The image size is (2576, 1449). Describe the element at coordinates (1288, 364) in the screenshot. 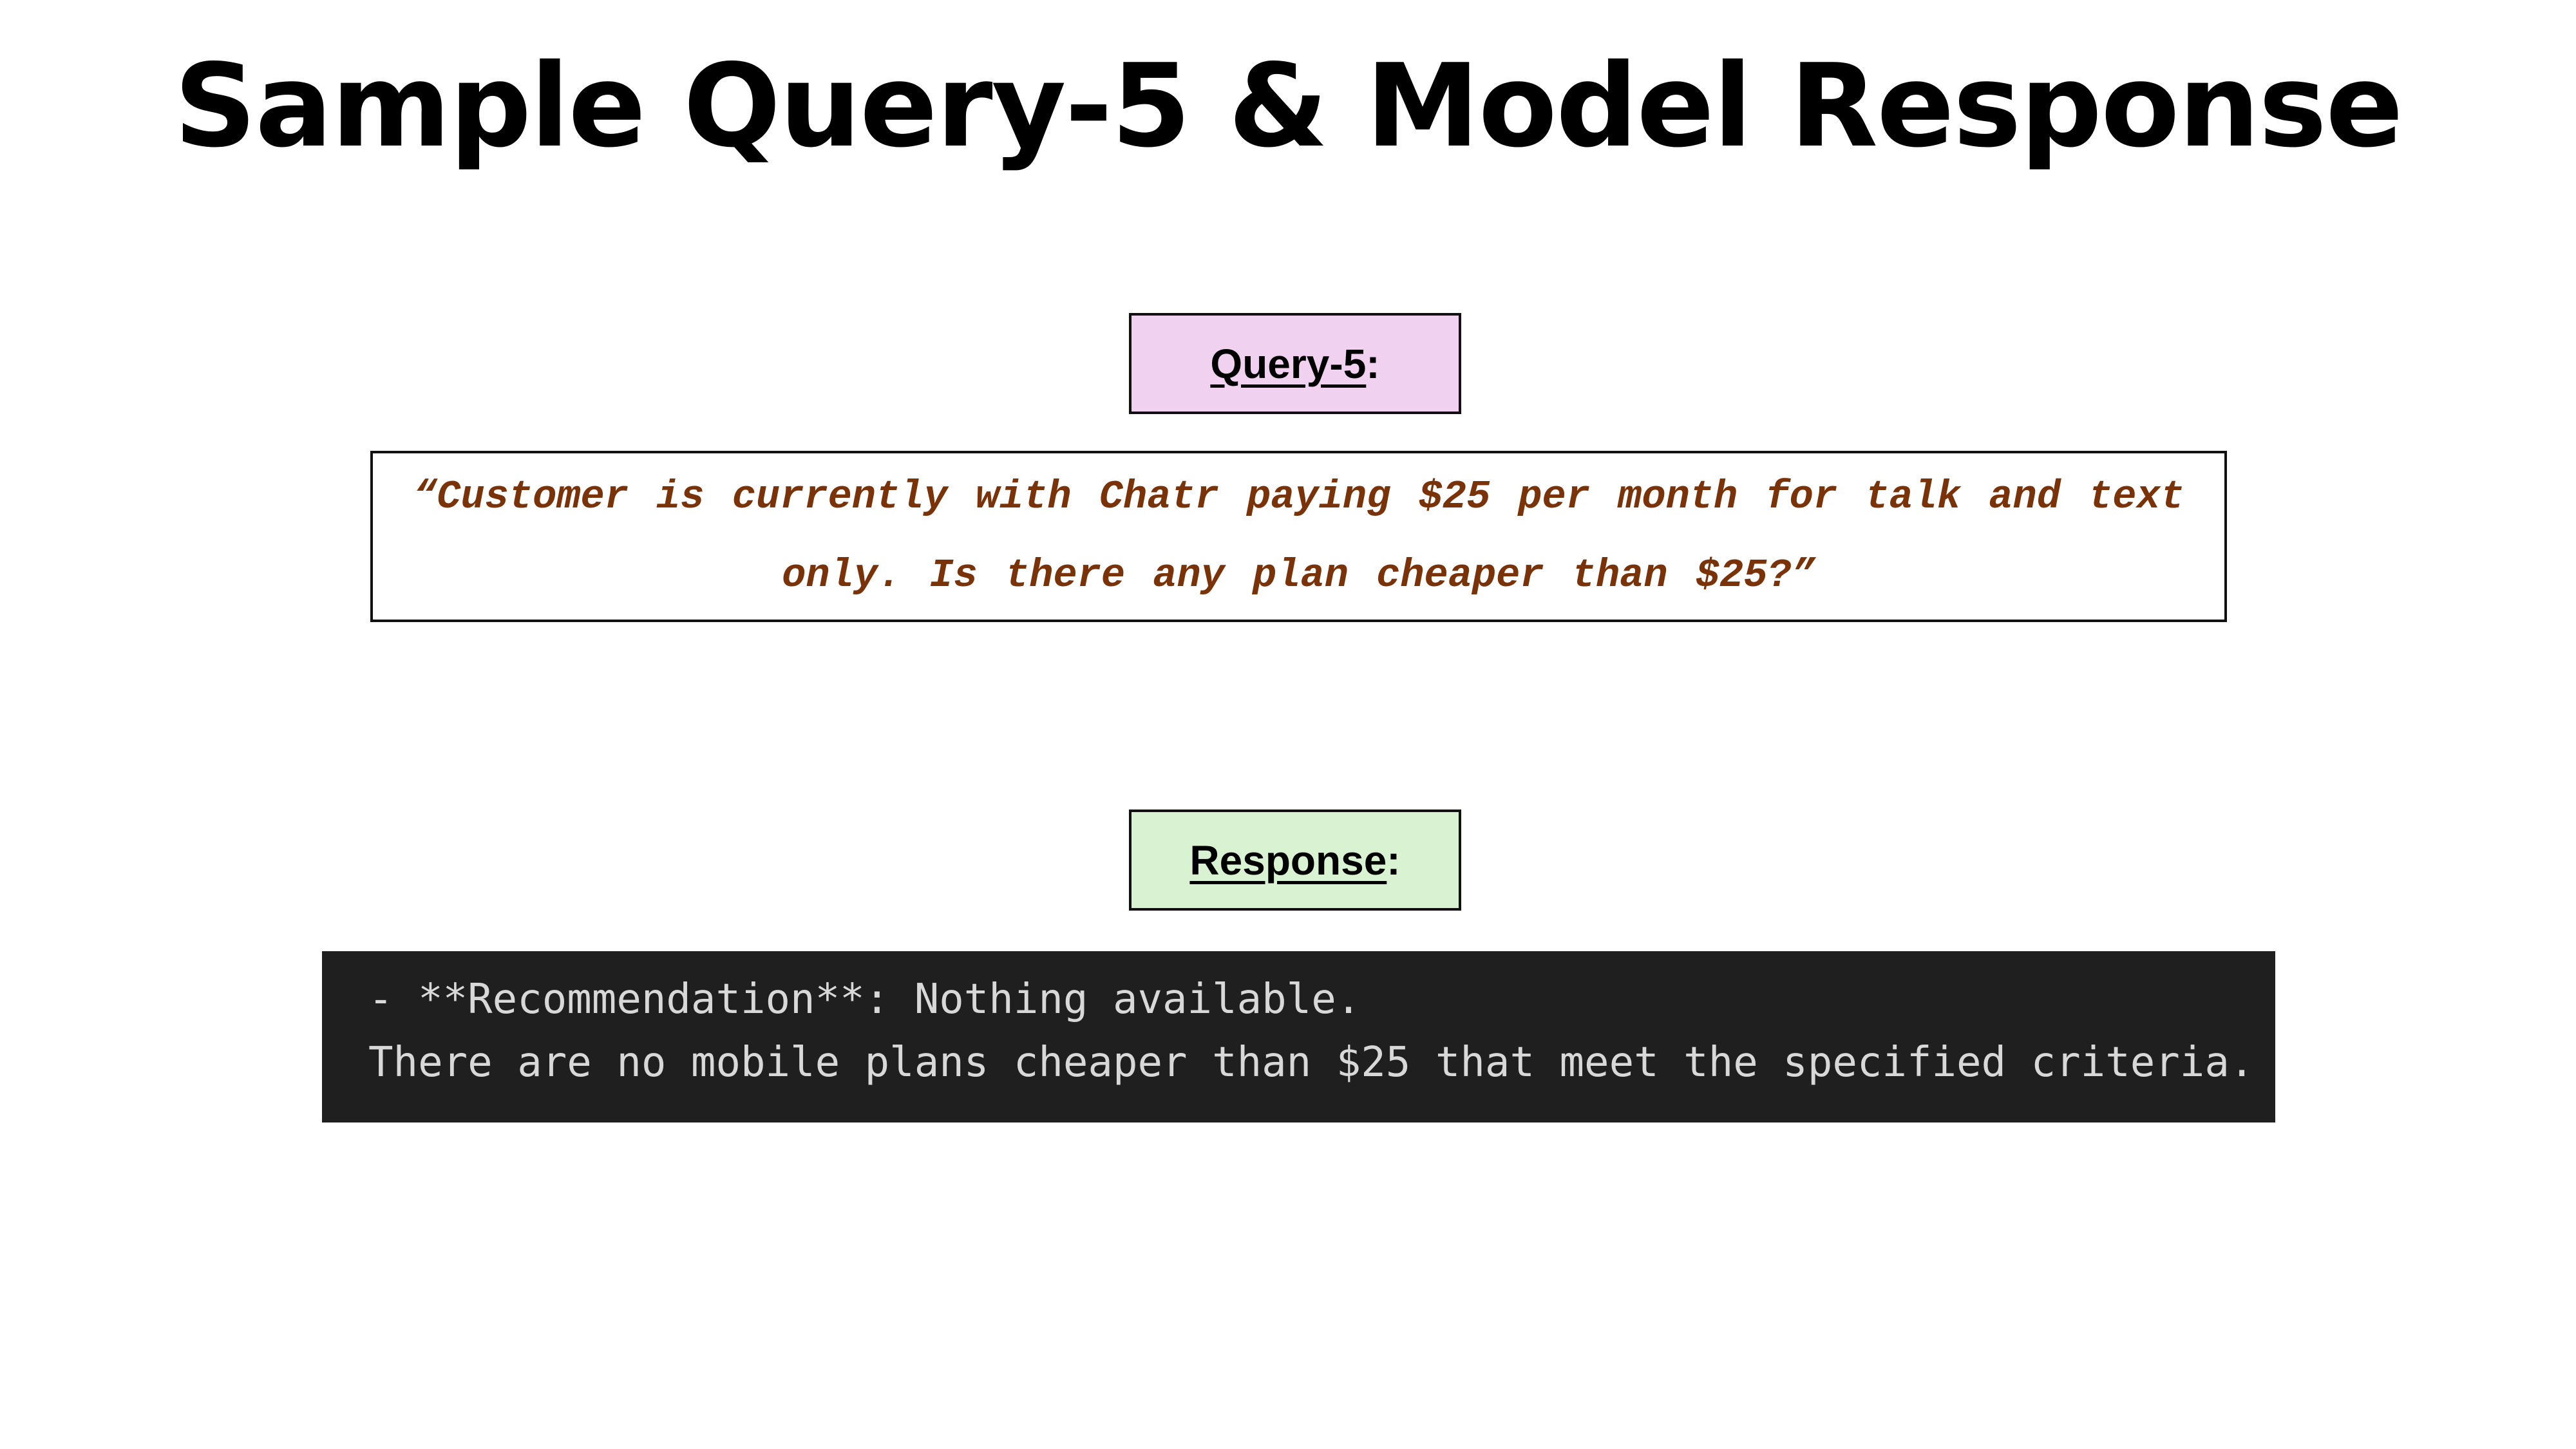

I see `query-label: Query-5` at that location.